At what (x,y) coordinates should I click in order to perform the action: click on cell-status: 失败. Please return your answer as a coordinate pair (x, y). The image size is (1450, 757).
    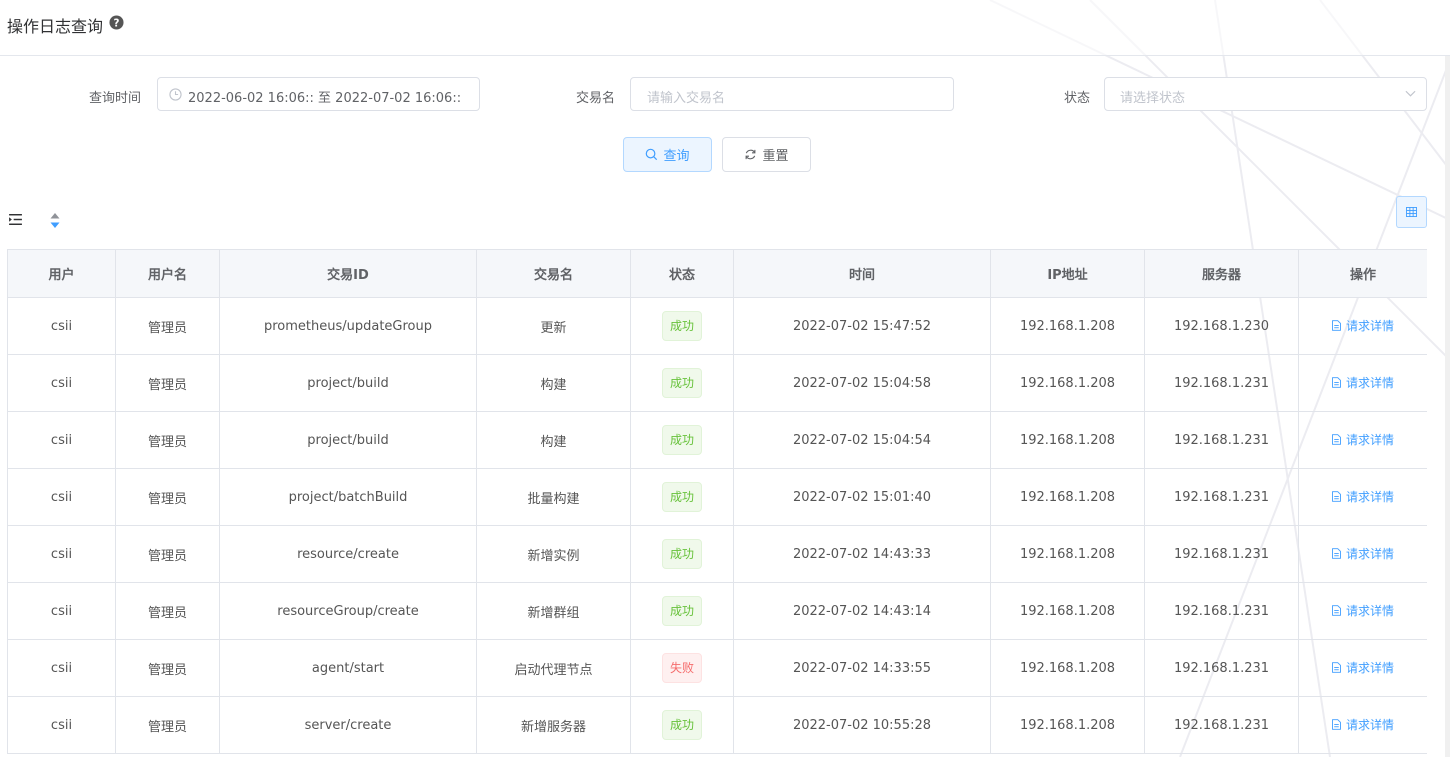
    Looking at the image, I should click on (682, 668).